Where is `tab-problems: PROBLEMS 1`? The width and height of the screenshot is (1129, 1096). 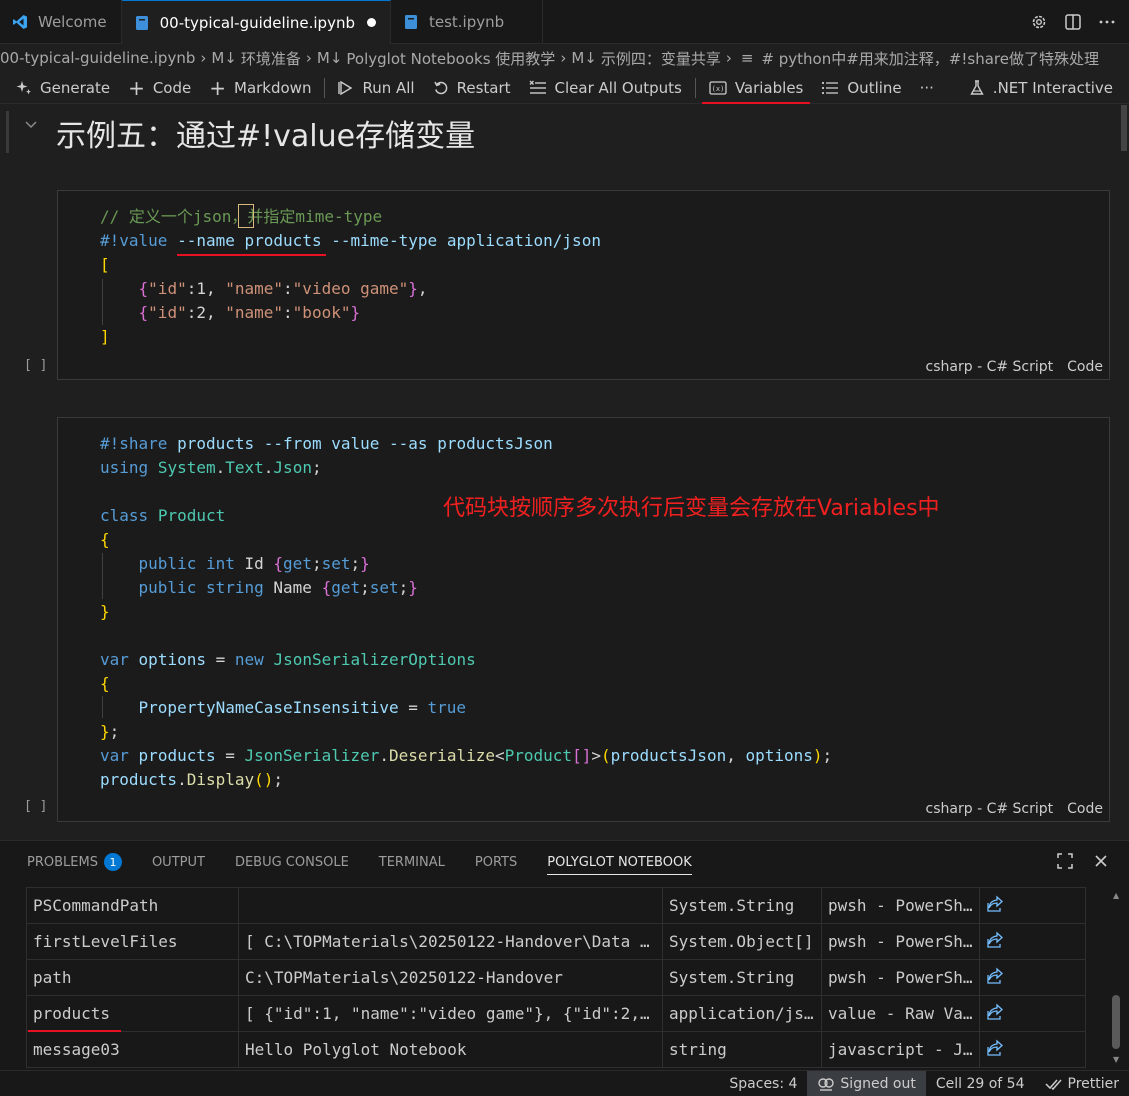 tab-problems: PROBLEMS 1 is located at coordinates (68, 862).